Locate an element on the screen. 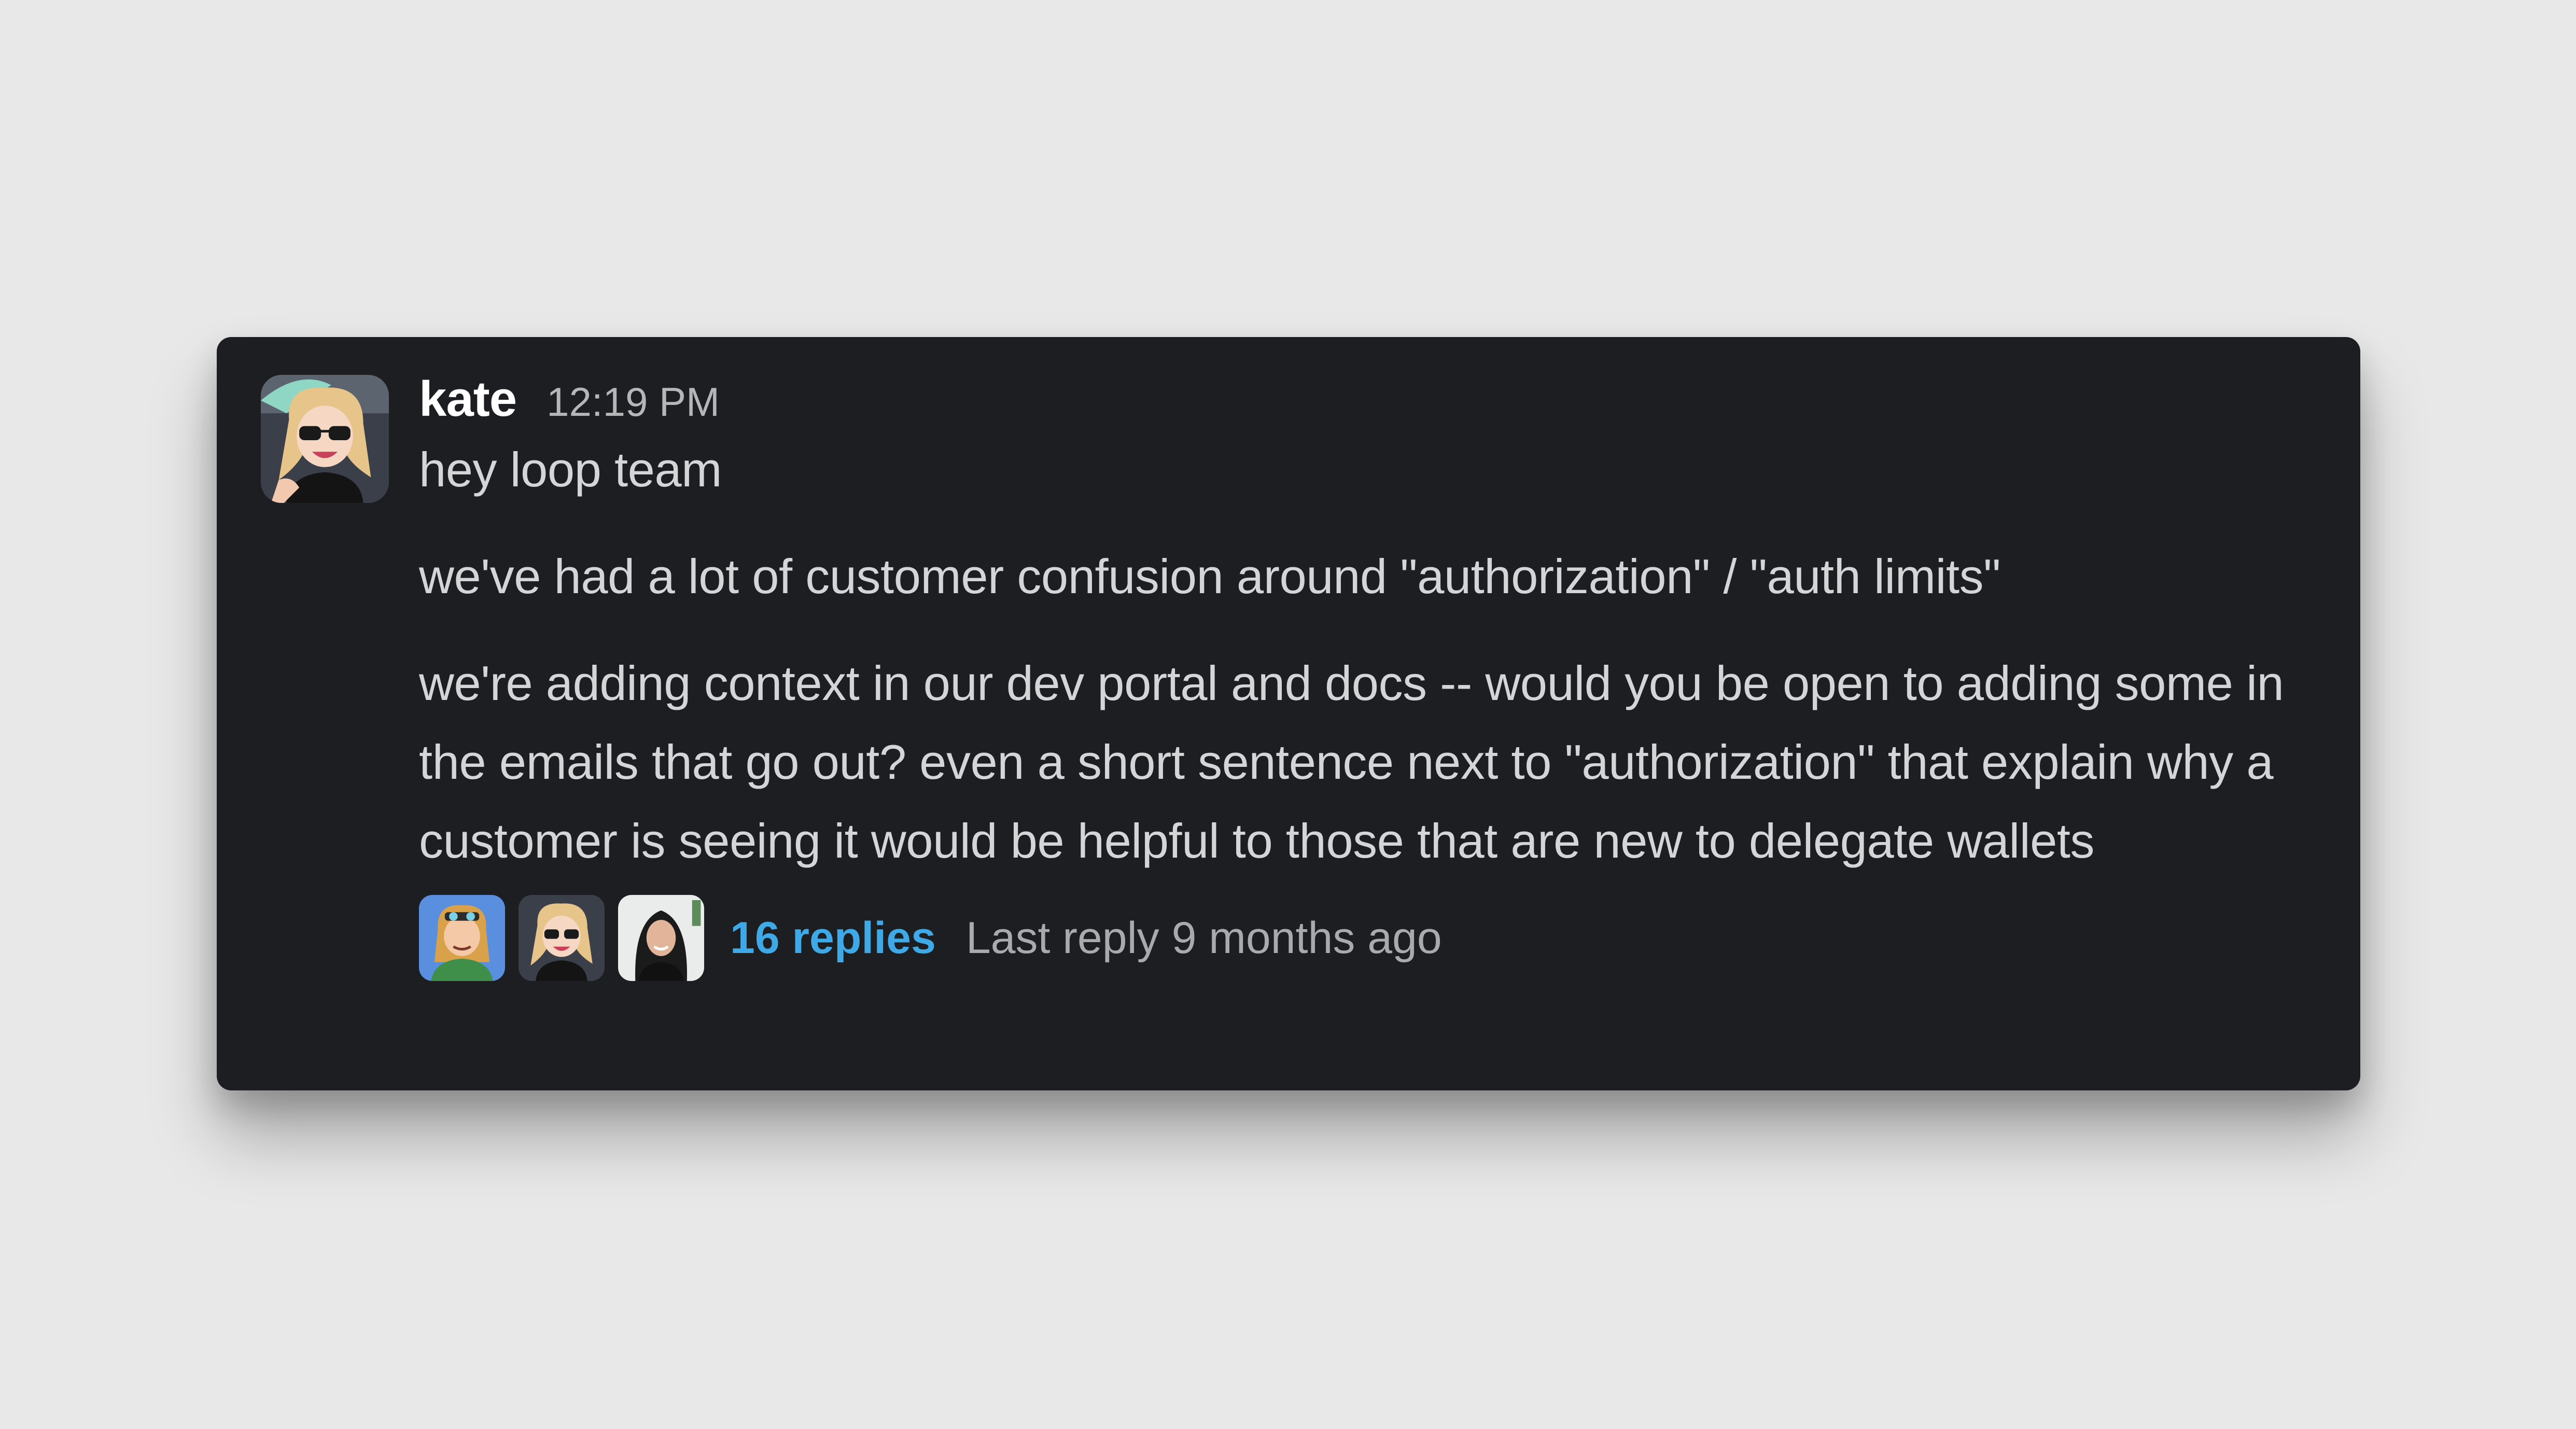 The width and height of the screenshot is (2576, 1429). message-timestamp: 12:19 PM is located at coordinates (633, 402).